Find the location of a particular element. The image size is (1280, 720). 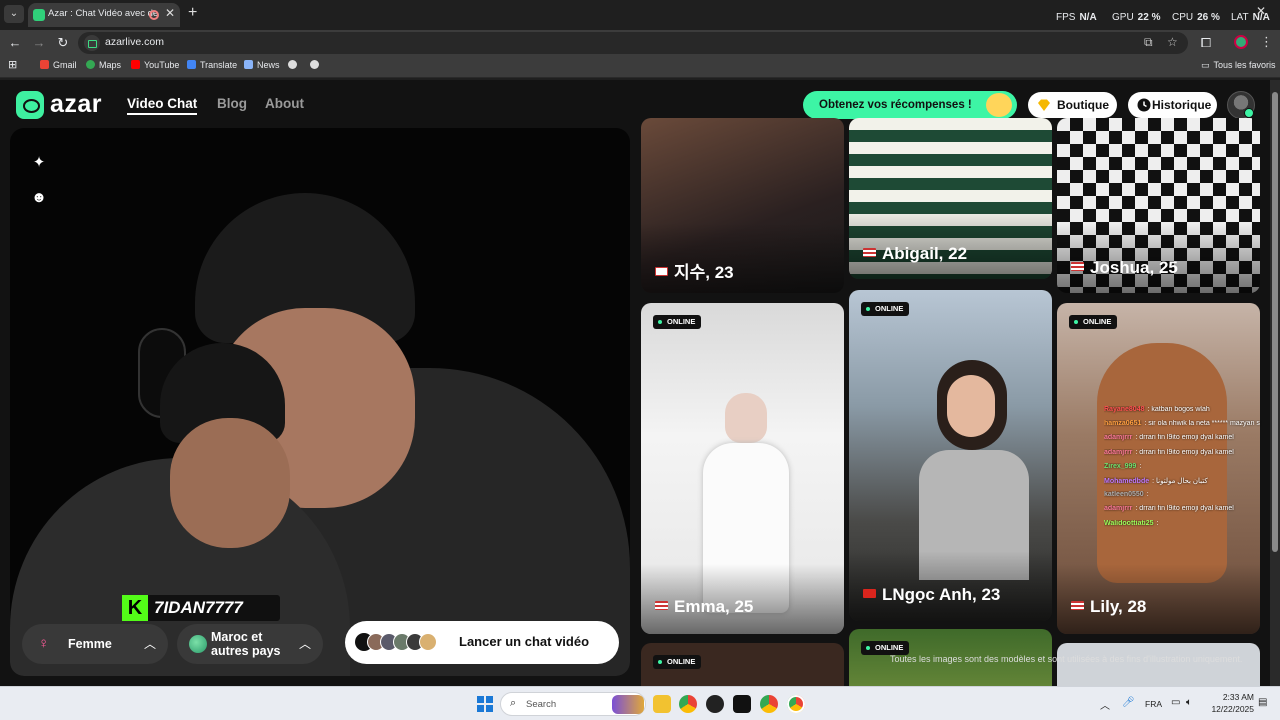

profile-card: Abigail, 22 is located at coordinates (950, 198).